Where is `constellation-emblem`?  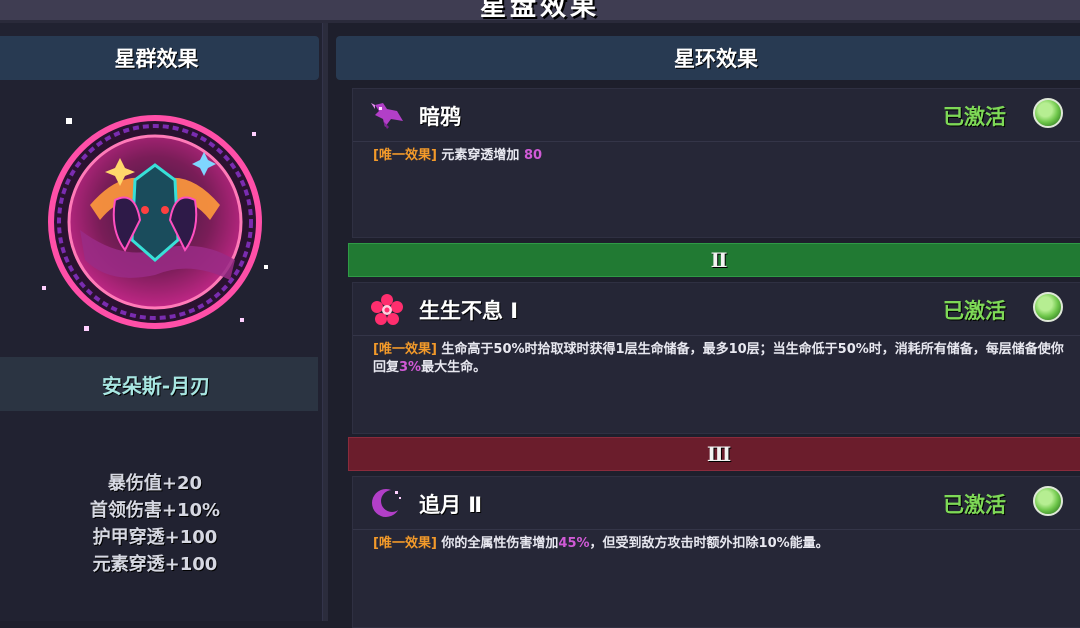 constellation-emblem is located at coordinates (155, 225).